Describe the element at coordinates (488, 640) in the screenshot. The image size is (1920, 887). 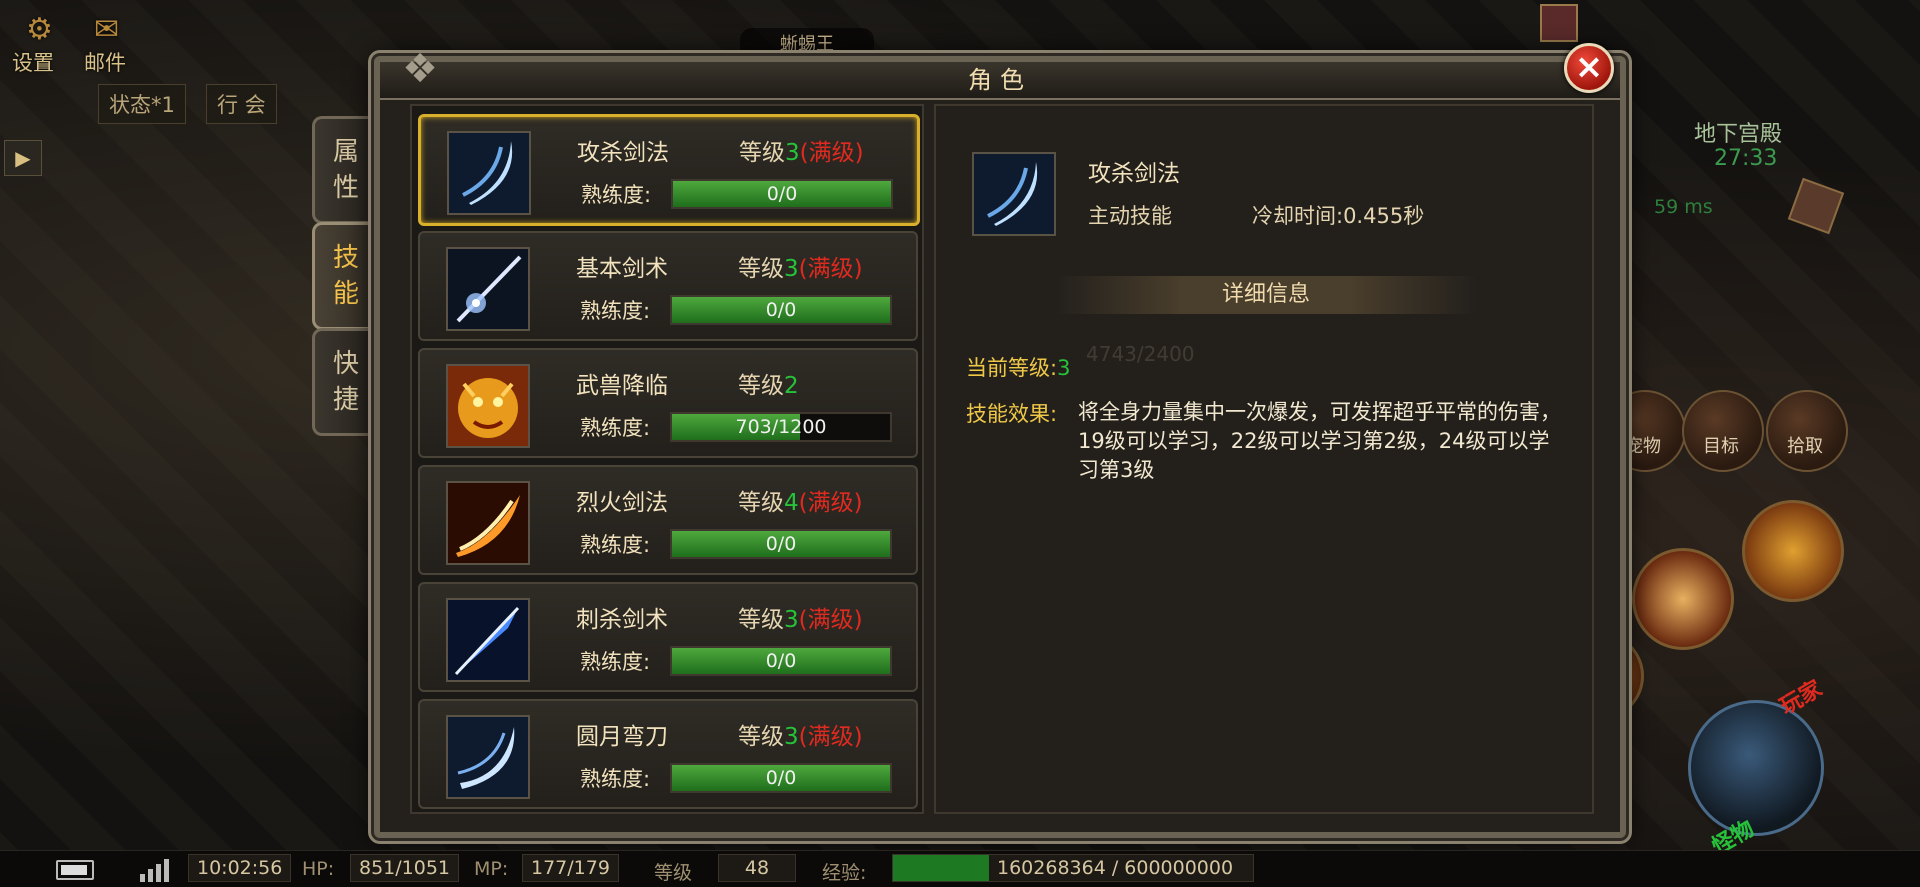
I see `thrust-icon` at that location.